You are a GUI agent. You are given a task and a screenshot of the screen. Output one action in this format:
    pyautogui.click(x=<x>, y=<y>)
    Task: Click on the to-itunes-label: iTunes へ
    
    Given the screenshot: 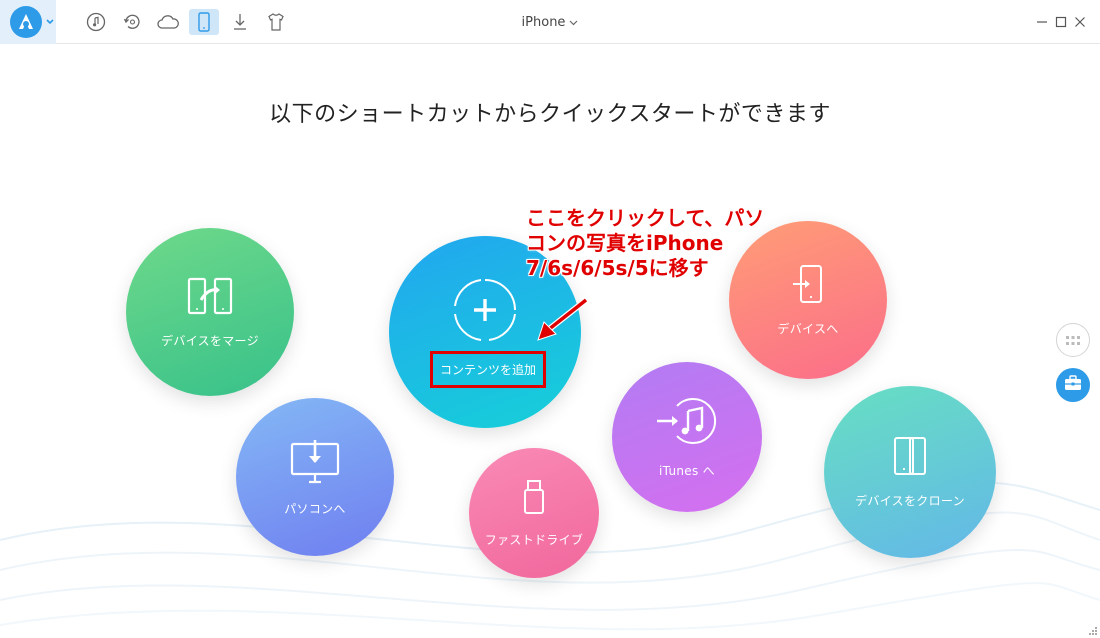 What is the action you would take?
    pyautogui.click(x=687, y=470)
    